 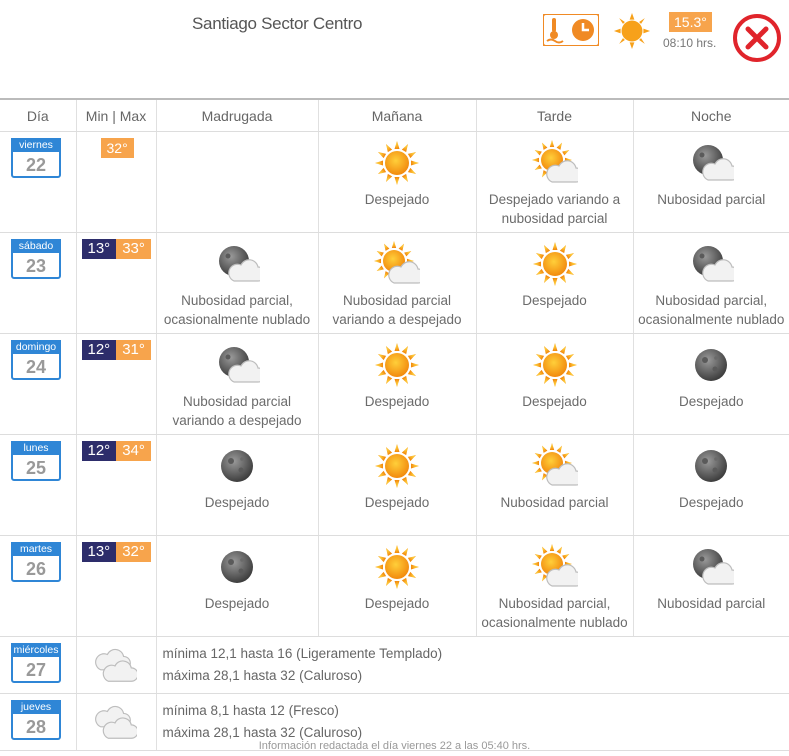 I want to click on day-cell: martes 26, so click(x=38, y=586).